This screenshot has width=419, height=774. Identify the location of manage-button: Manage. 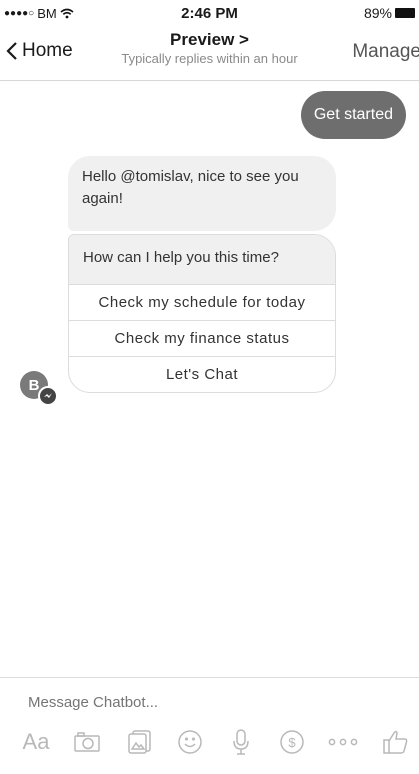
(385, 52).